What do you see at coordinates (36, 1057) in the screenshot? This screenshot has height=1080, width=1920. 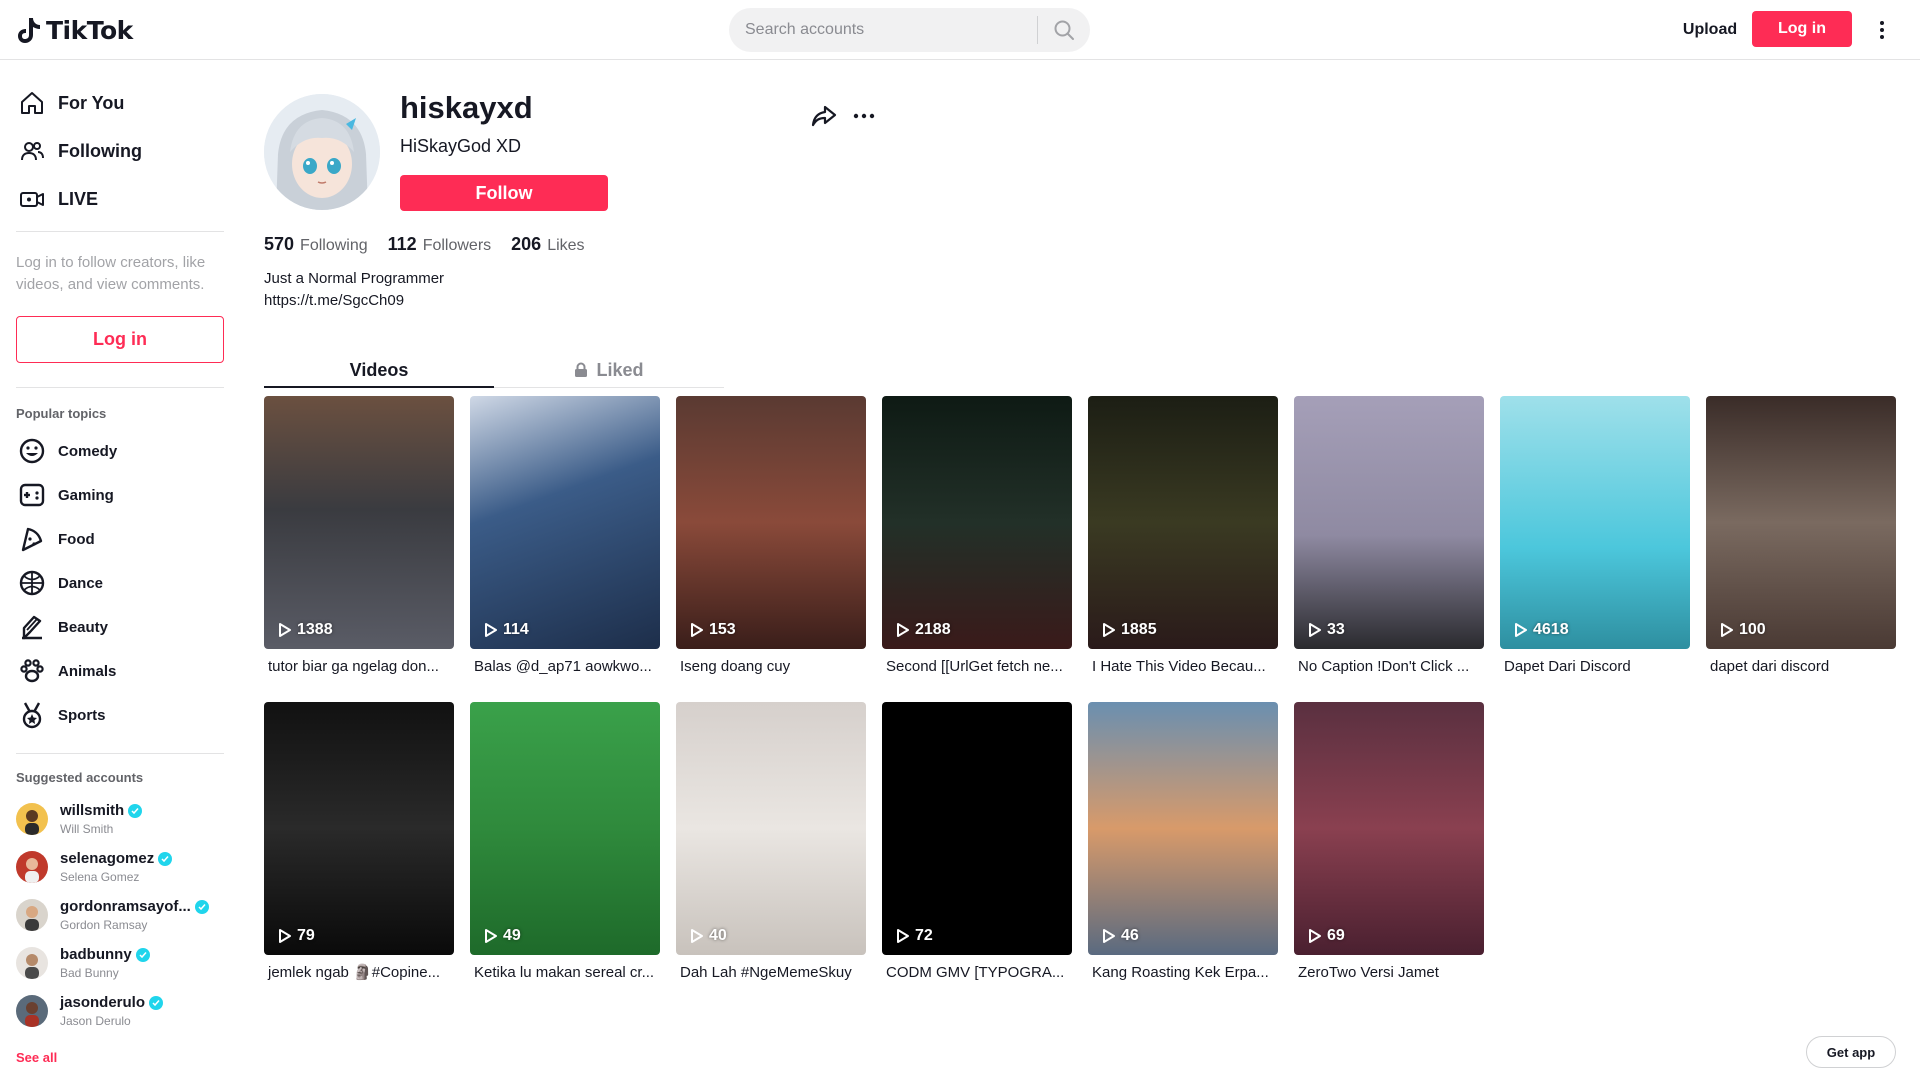 I see `see-all-link: See all` at bounding box center [36, 1057].